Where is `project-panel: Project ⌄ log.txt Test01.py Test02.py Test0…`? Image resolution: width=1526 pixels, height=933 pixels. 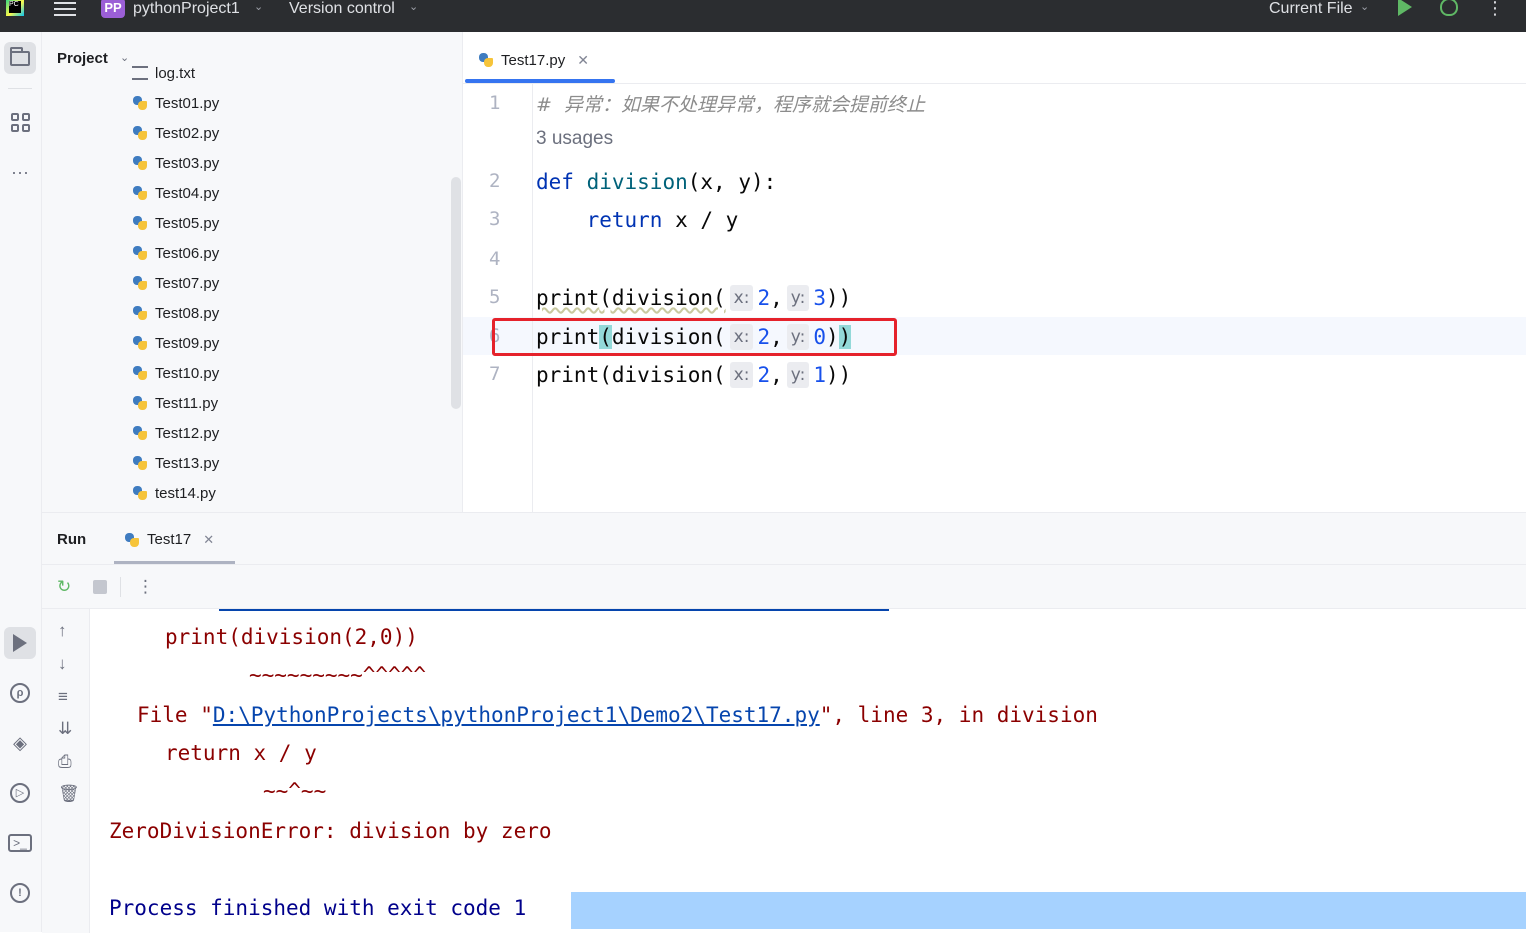
project-panel: Project ⌄ log.txt Test01.py Test02.py Test0… is located at coordinates (252, 272).